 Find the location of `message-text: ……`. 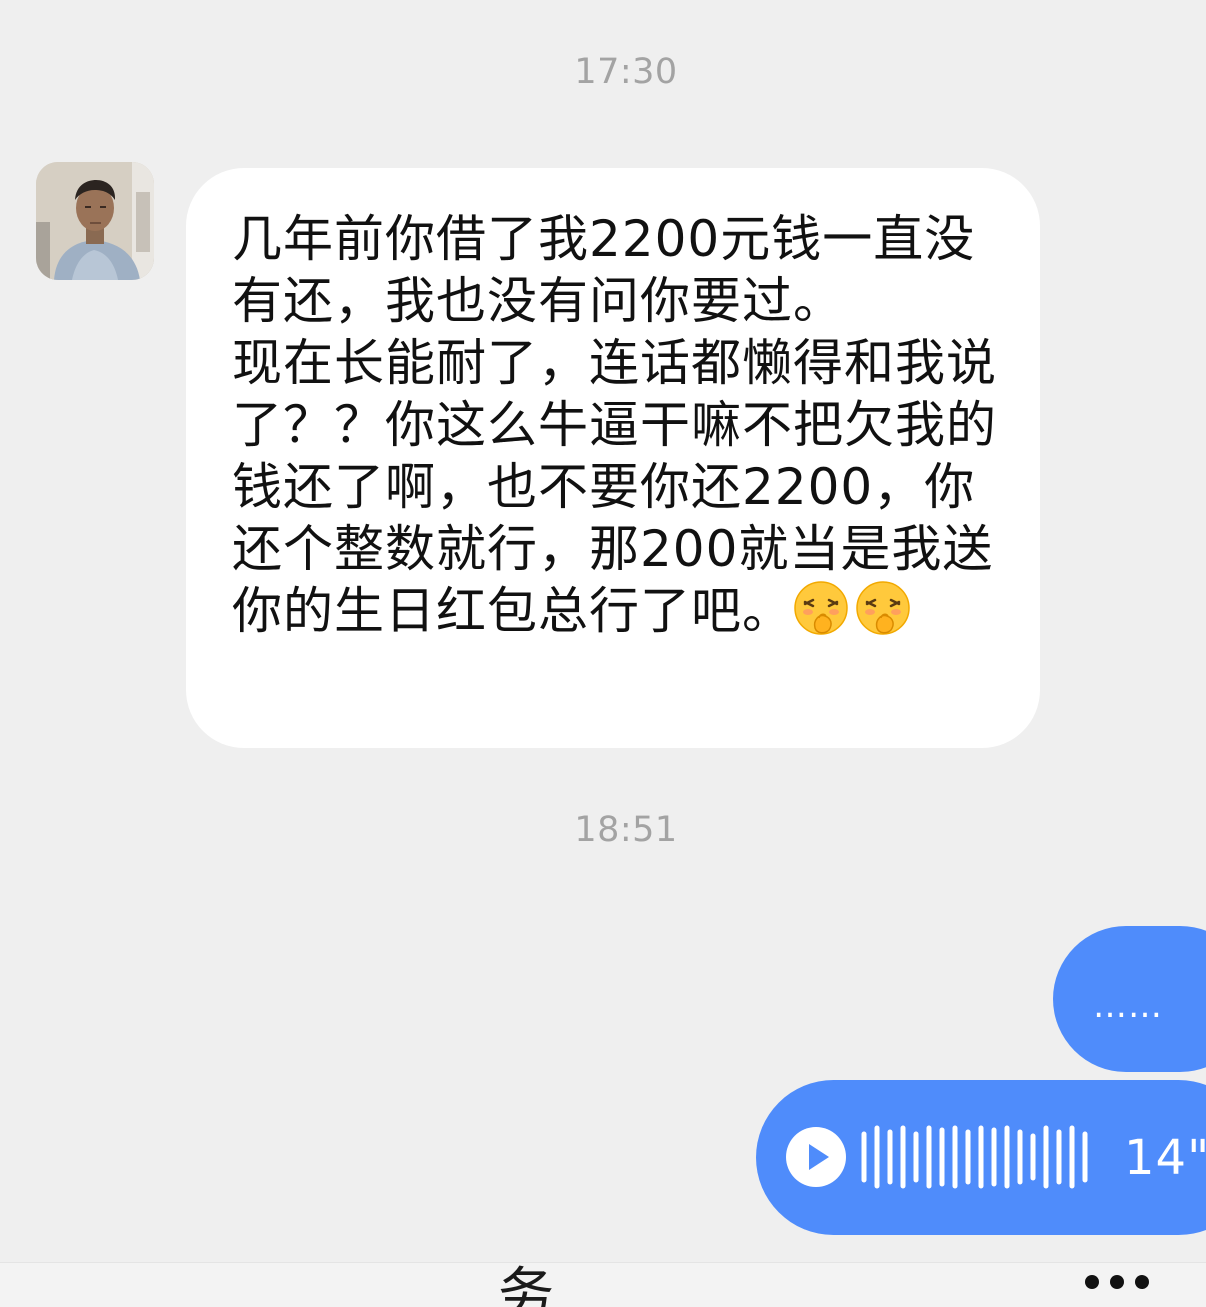

message-text: …… is located at coordinates (1128, 1006).